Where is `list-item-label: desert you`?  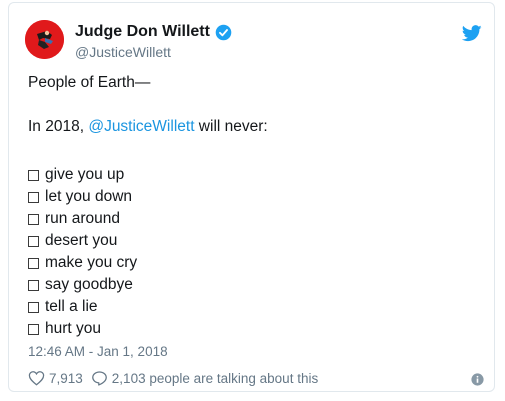
list-item-label: desert you is located at coordinates (81, 240).